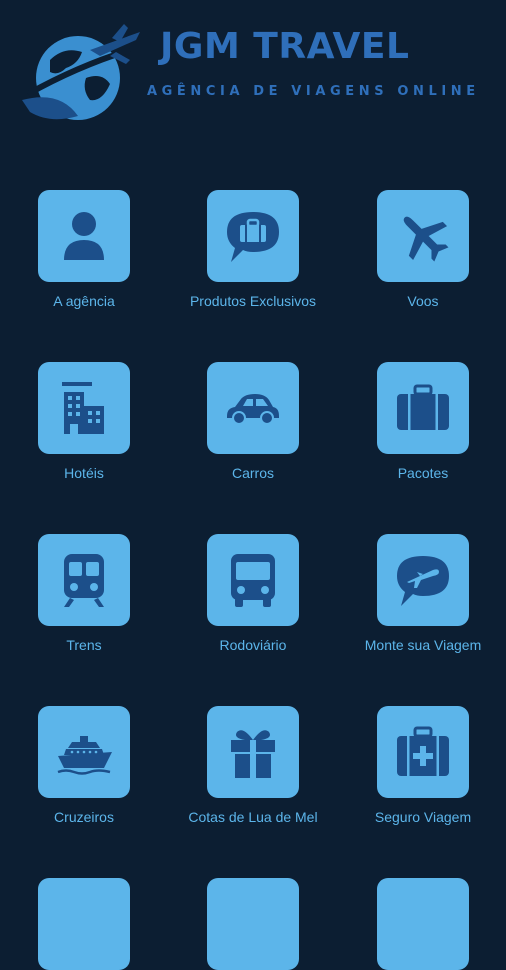  I want to click on menu-item-voos: Voos, so click(423, 251).